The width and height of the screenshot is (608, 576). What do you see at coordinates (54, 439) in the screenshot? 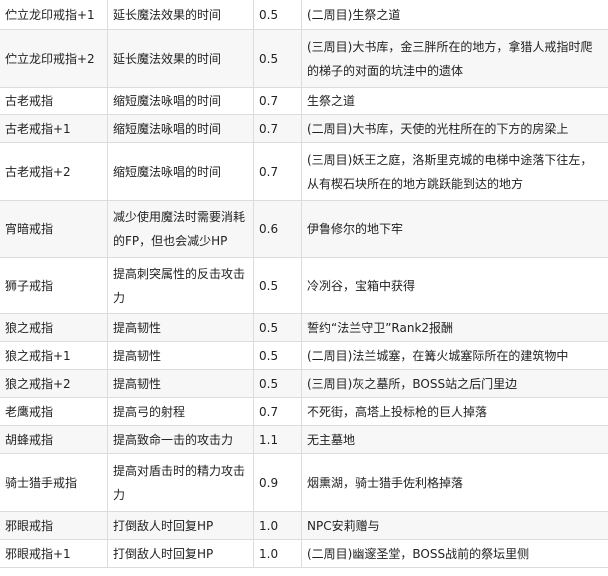
I see `ring-name: 胡蜂戒指` at bounding box center [54, 439].